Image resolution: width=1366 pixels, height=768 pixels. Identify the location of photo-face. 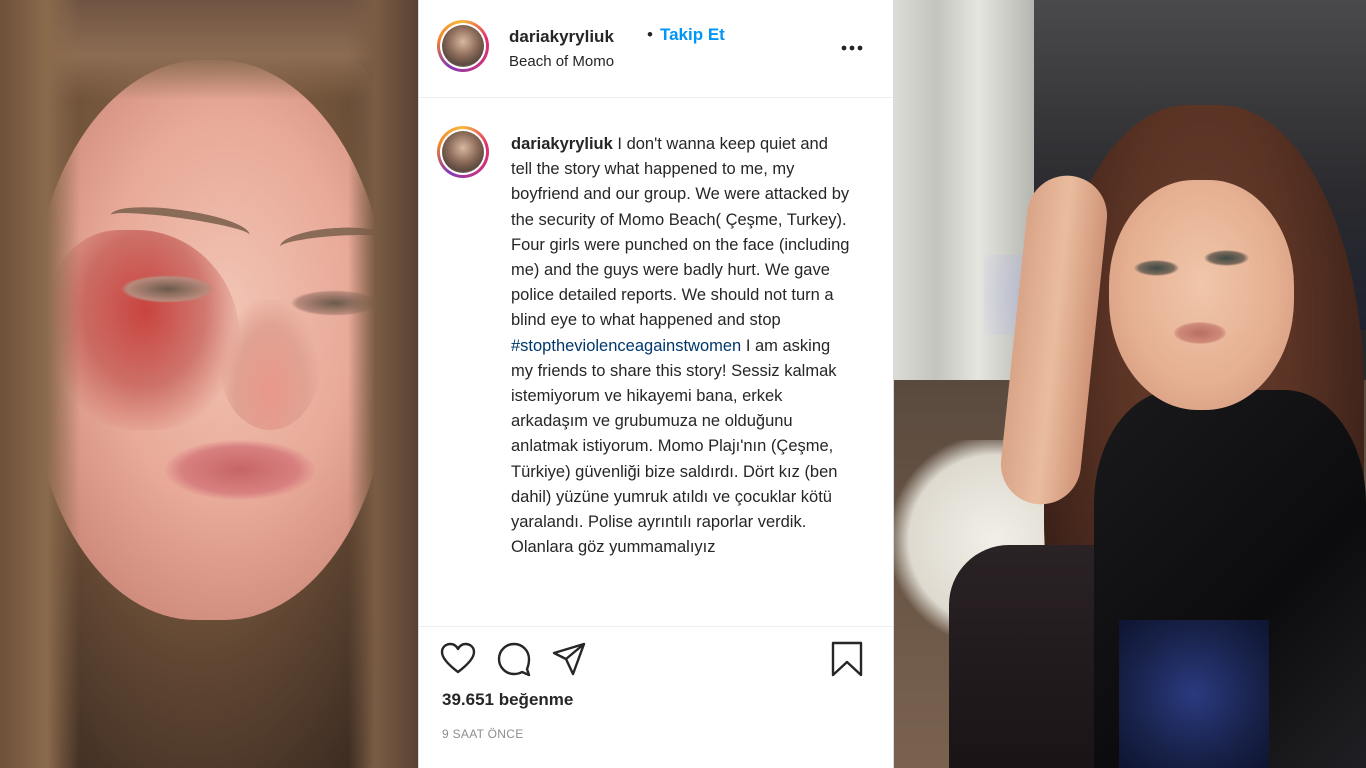
(1201, 295).